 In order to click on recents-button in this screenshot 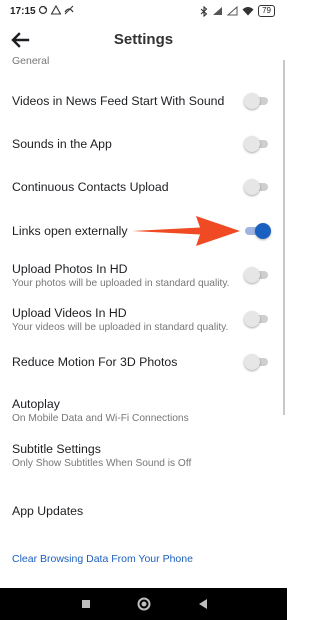, I will do `click(86, 604)`.